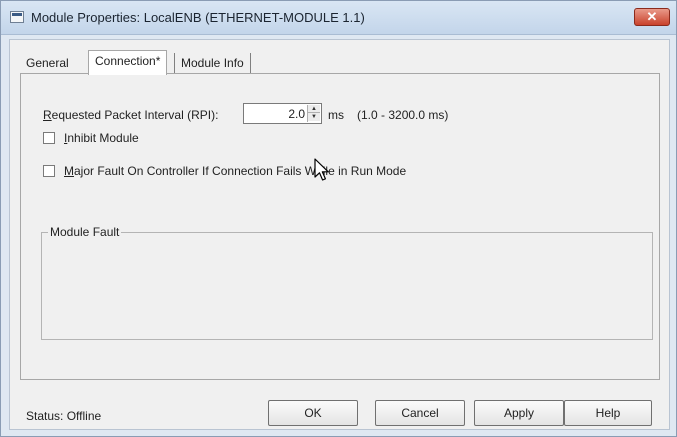 The height and width of the screenshot is (437, 677). Describe the element at coordinates (296, 114) in the screenshot. I see `rpi-value: 2.0` at that location.